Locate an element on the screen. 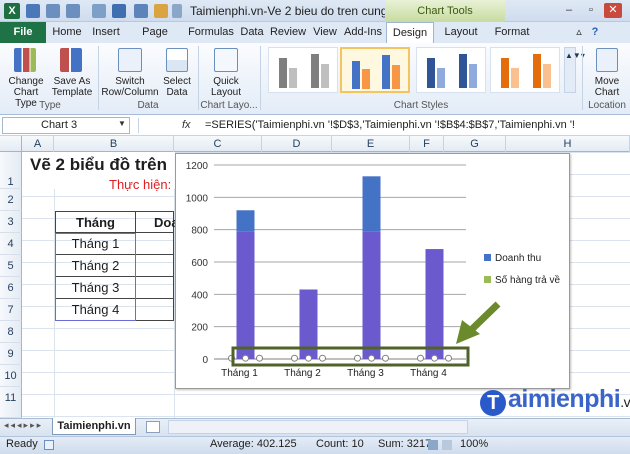 Image resolution: width=630 pixels, height=454 pixels. tab-layout: Layout is located at coordinates (461, 32).